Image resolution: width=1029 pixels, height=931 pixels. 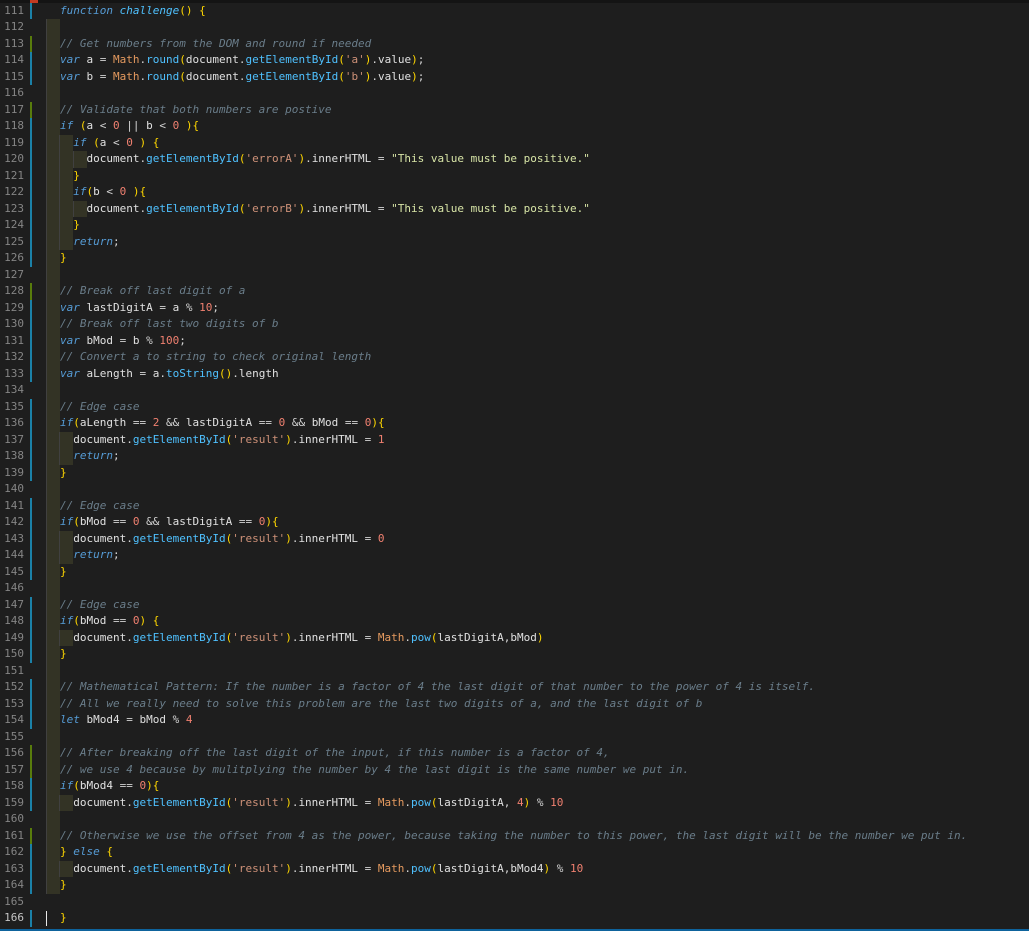 What do you see at coordinates (514, 505) in the screenshot?
I see `code-line: 141 // Edge case` at bounding box center [514, 505].